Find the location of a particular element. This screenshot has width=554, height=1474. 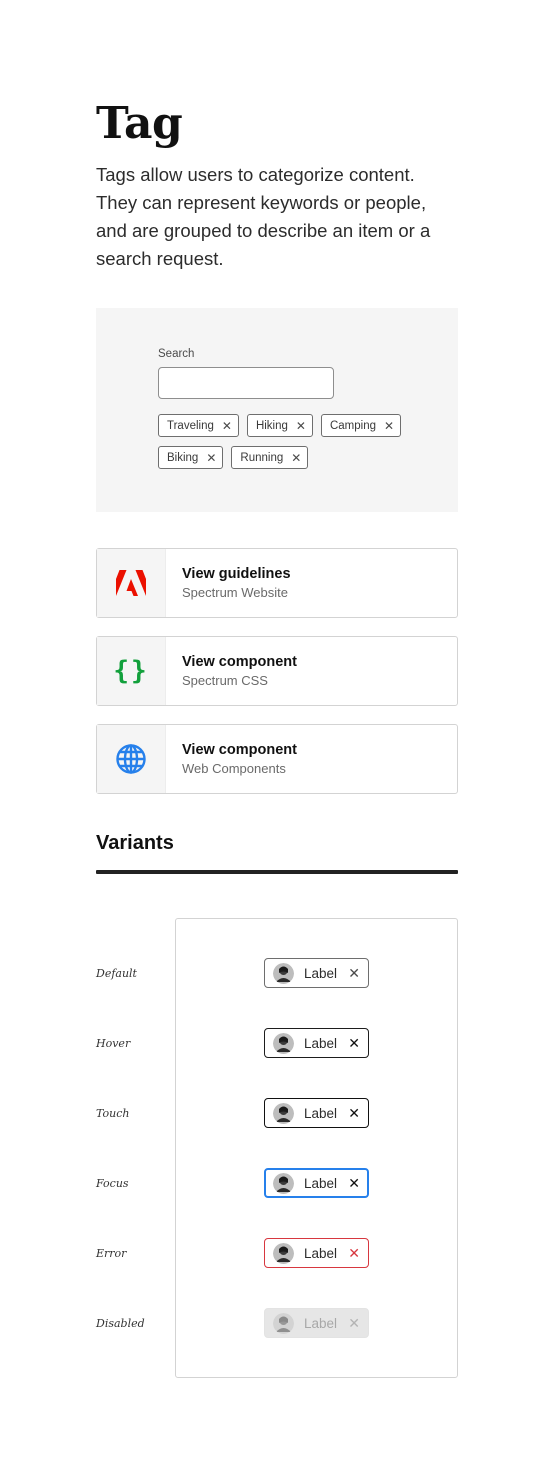

tag-biking: Biking ✕ is located at coordinates (191, 457).